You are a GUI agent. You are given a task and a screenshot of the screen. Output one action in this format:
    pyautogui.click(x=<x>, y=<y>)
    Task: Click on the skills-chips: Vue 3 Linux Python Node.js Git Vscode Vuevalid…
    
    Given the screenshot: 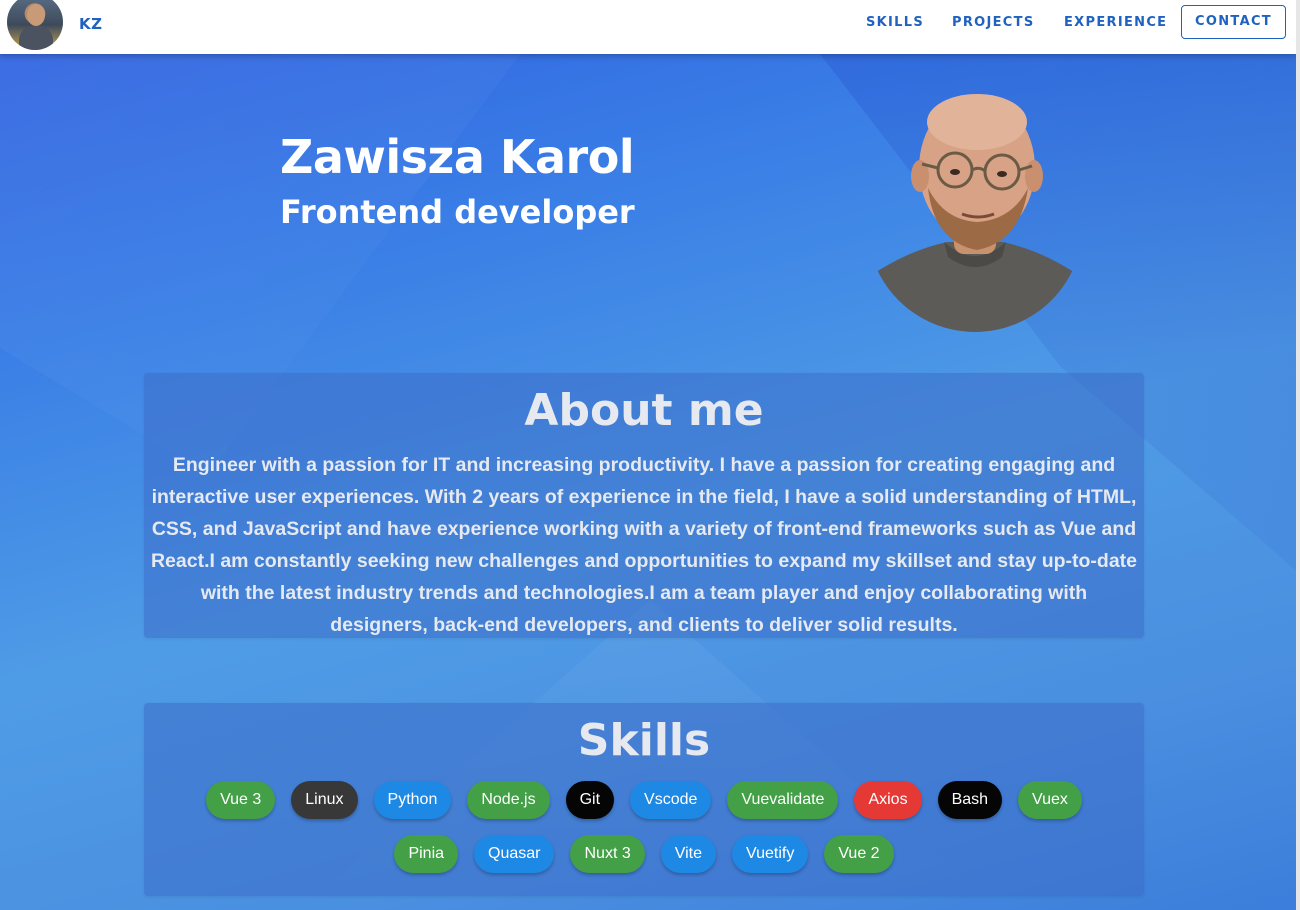 What is the action you would take?
    pyautogui.click(x=644, y=835)
    